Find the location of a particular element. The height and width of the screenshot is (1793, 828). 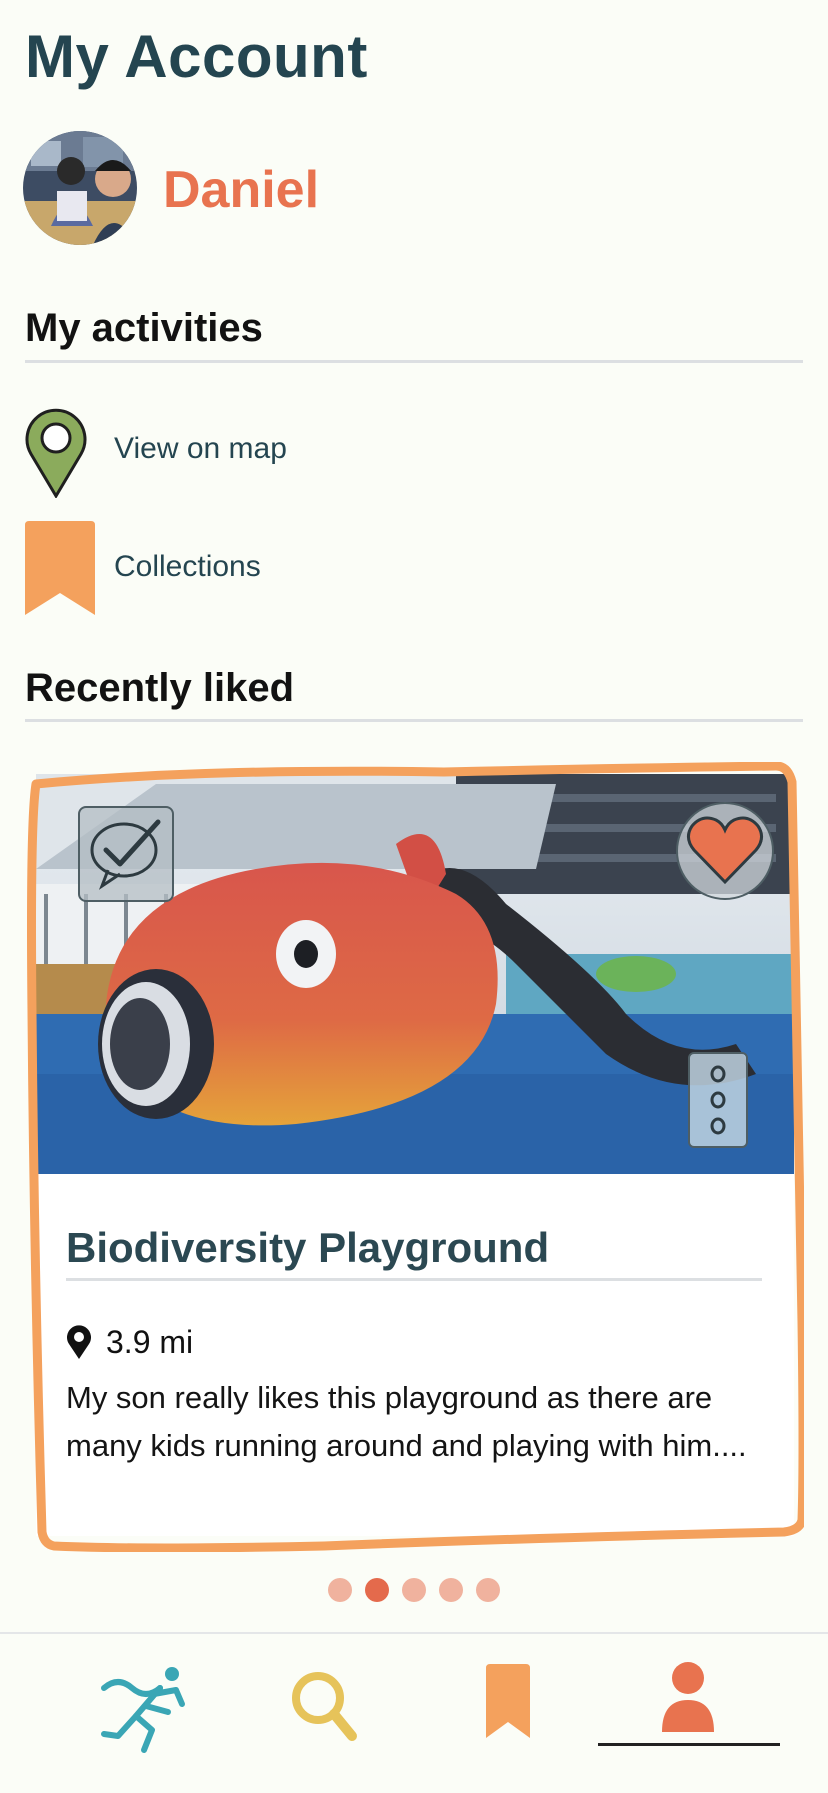

search-icon is located at coordinates (324, 1706).